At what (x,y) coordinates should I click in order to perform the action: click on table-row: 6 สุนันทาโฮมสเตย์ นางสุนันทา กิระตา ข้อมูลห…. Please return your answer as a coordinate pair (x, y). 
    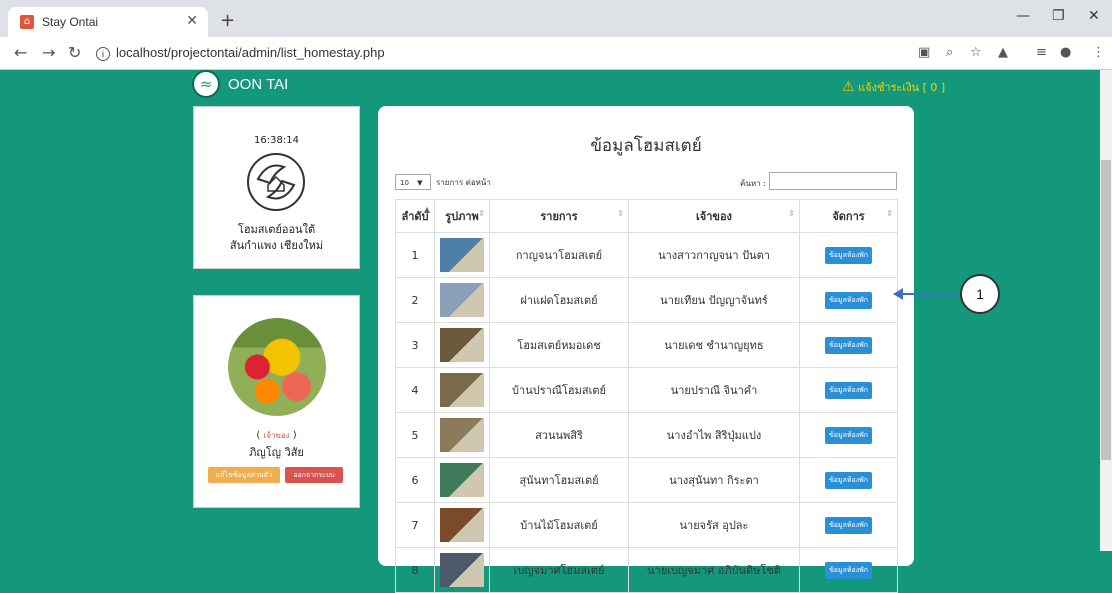
    Looking at the image, I should click on (646, 480).